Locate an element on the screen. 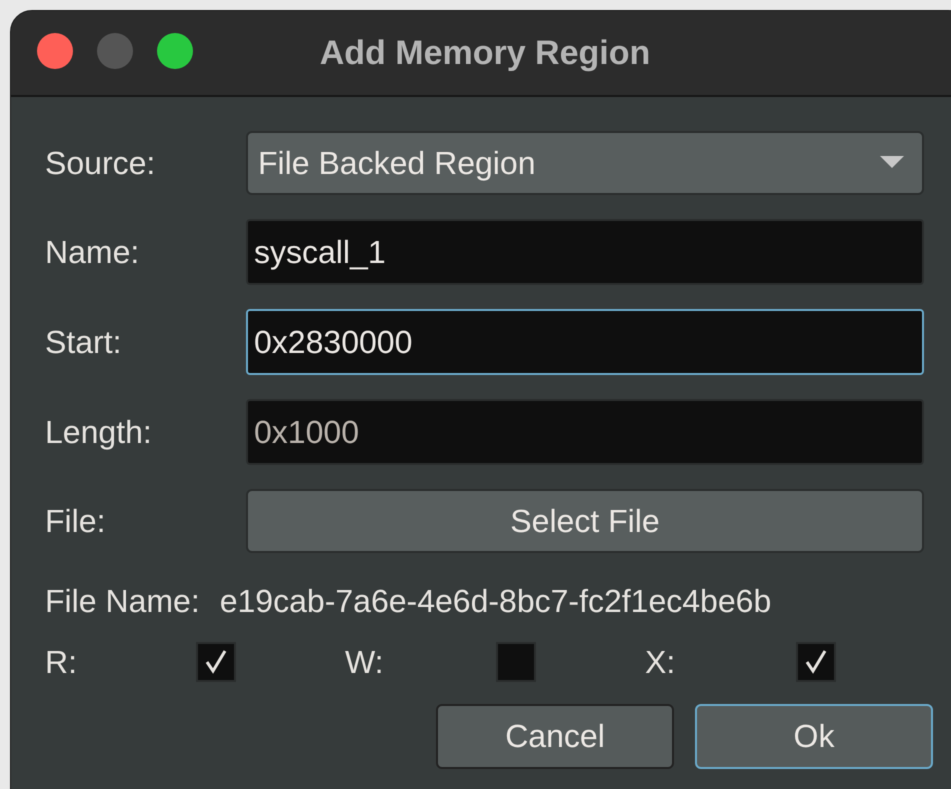 The image size is (951, 789). field-label: Source: is located at coordinates (100, 163).